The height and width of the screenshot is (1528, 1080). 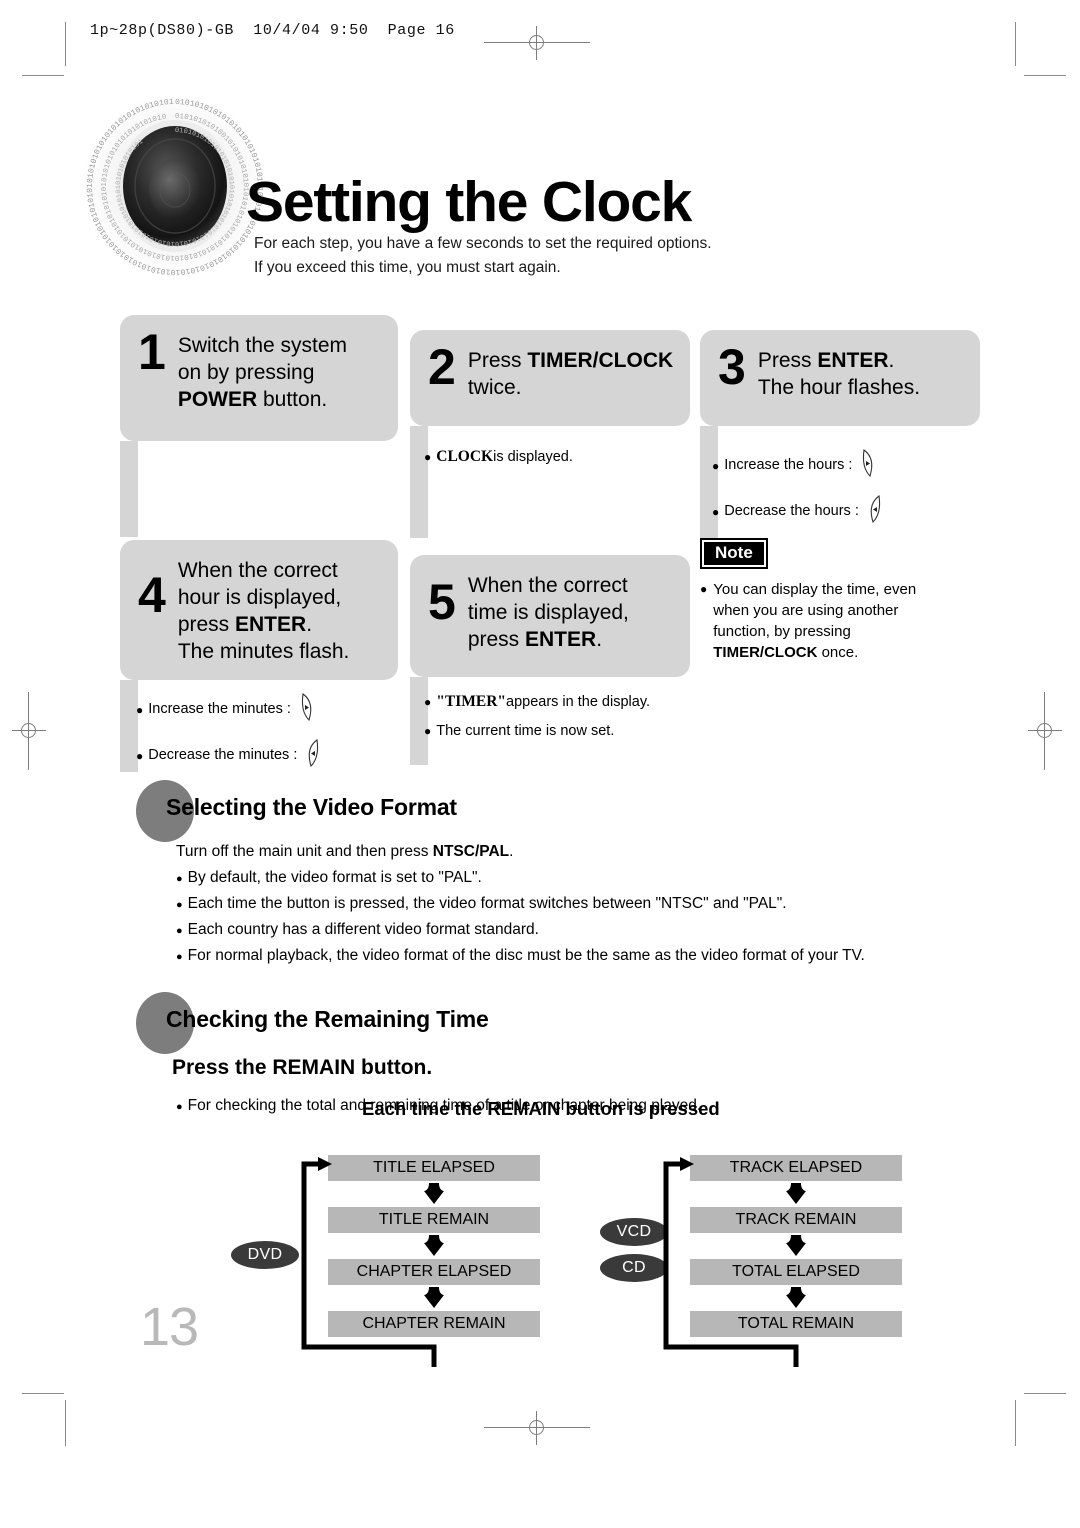 What do you see at coordinates (868, 465) in the screenshot?
I see `right-arrow-key-icon` at bounding box center [868, 465].